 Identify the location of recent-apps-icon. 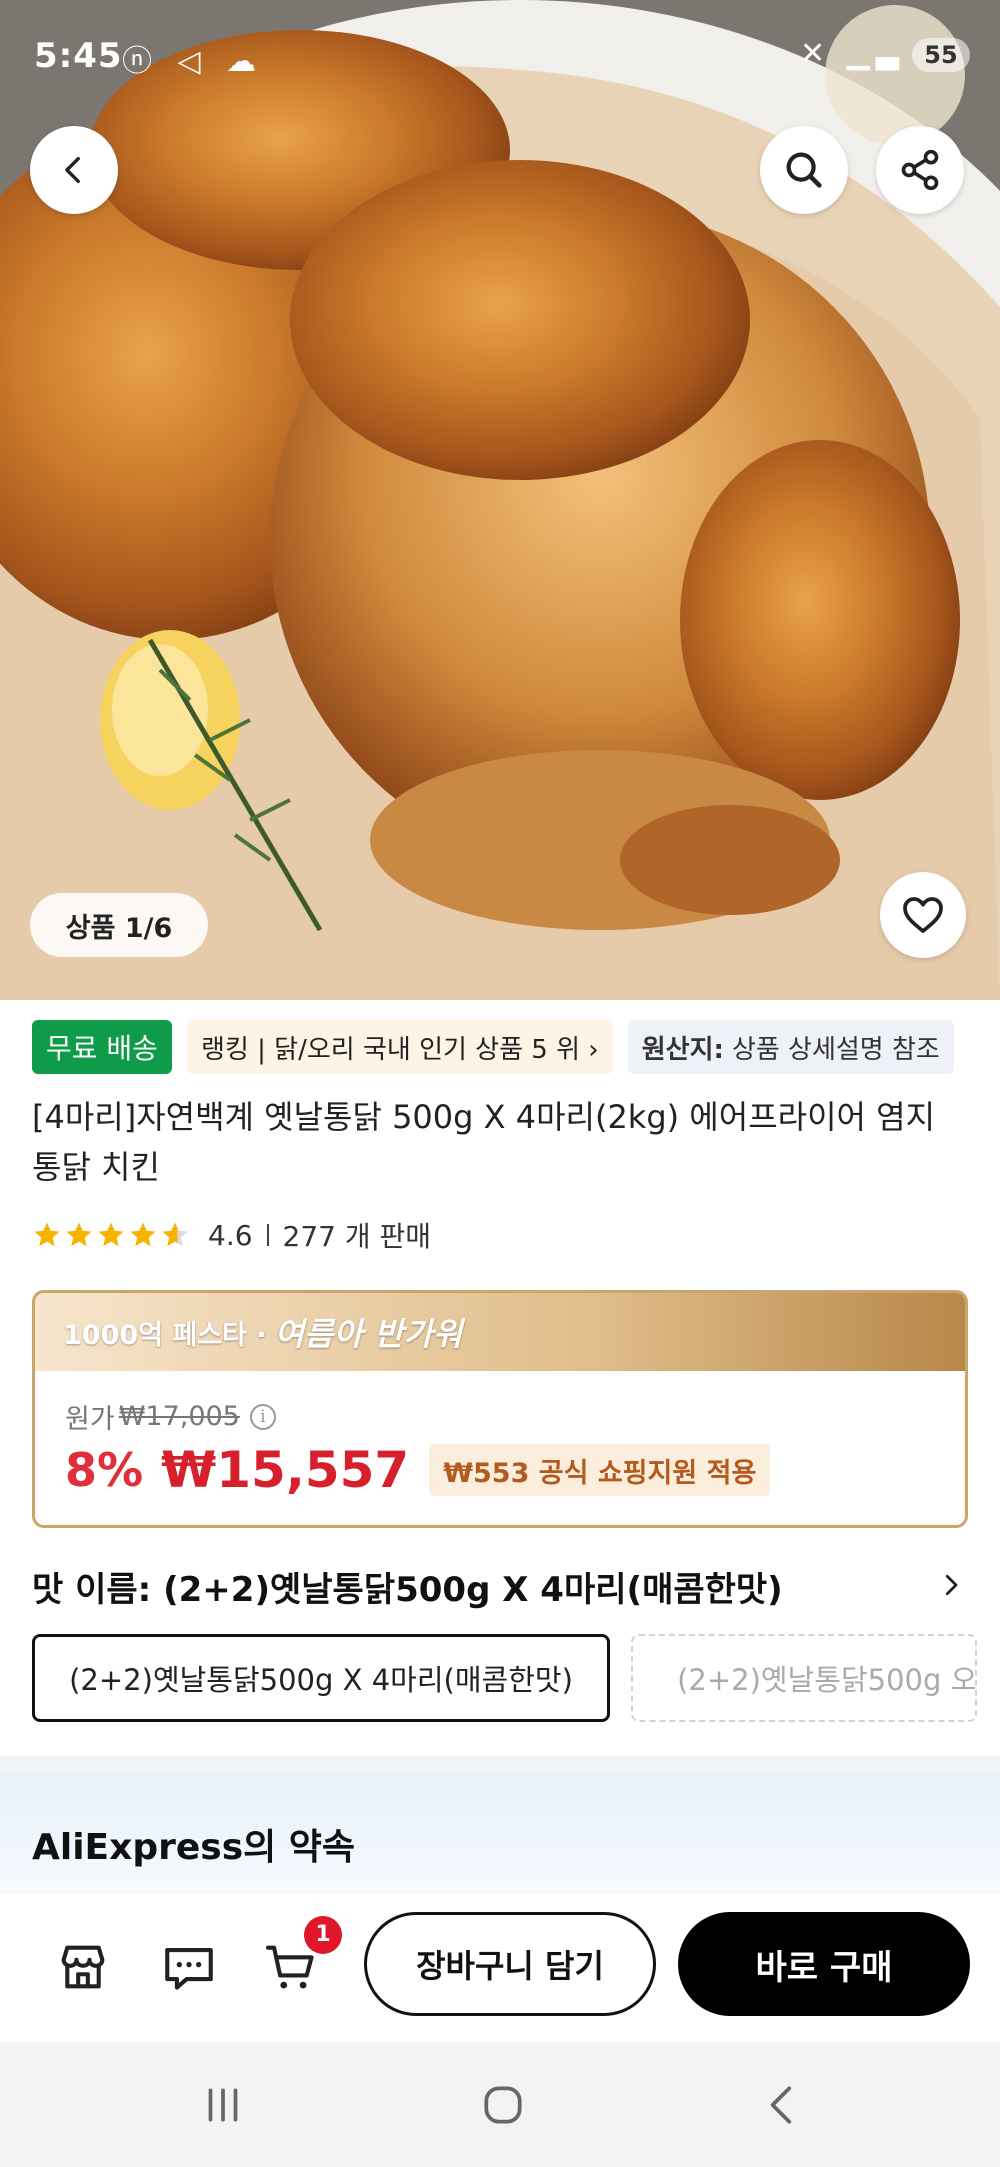
(223, 2105).